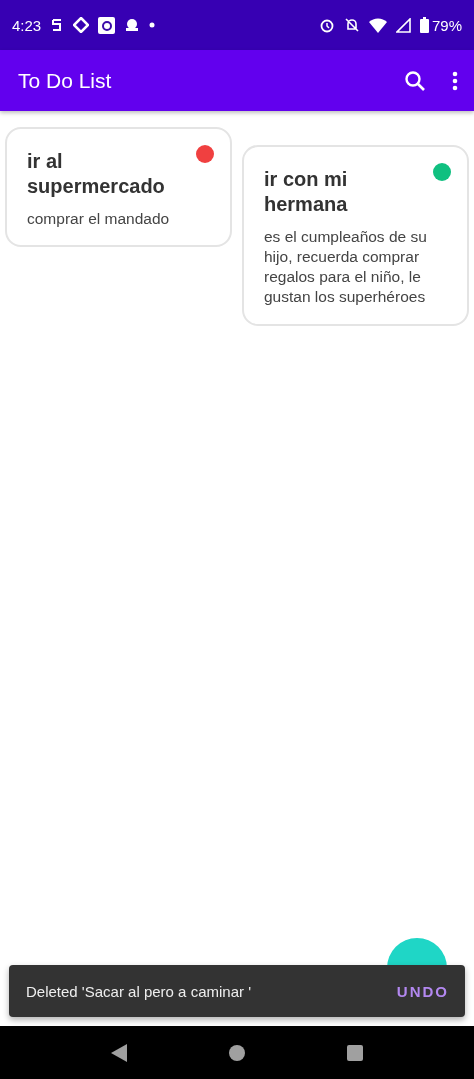 This screenshot has width=474, height=1079. What do you see at coordinates (446, 25) in the screenshot?
I see `battery-percent: 79%` at bounding box center [446, 25].